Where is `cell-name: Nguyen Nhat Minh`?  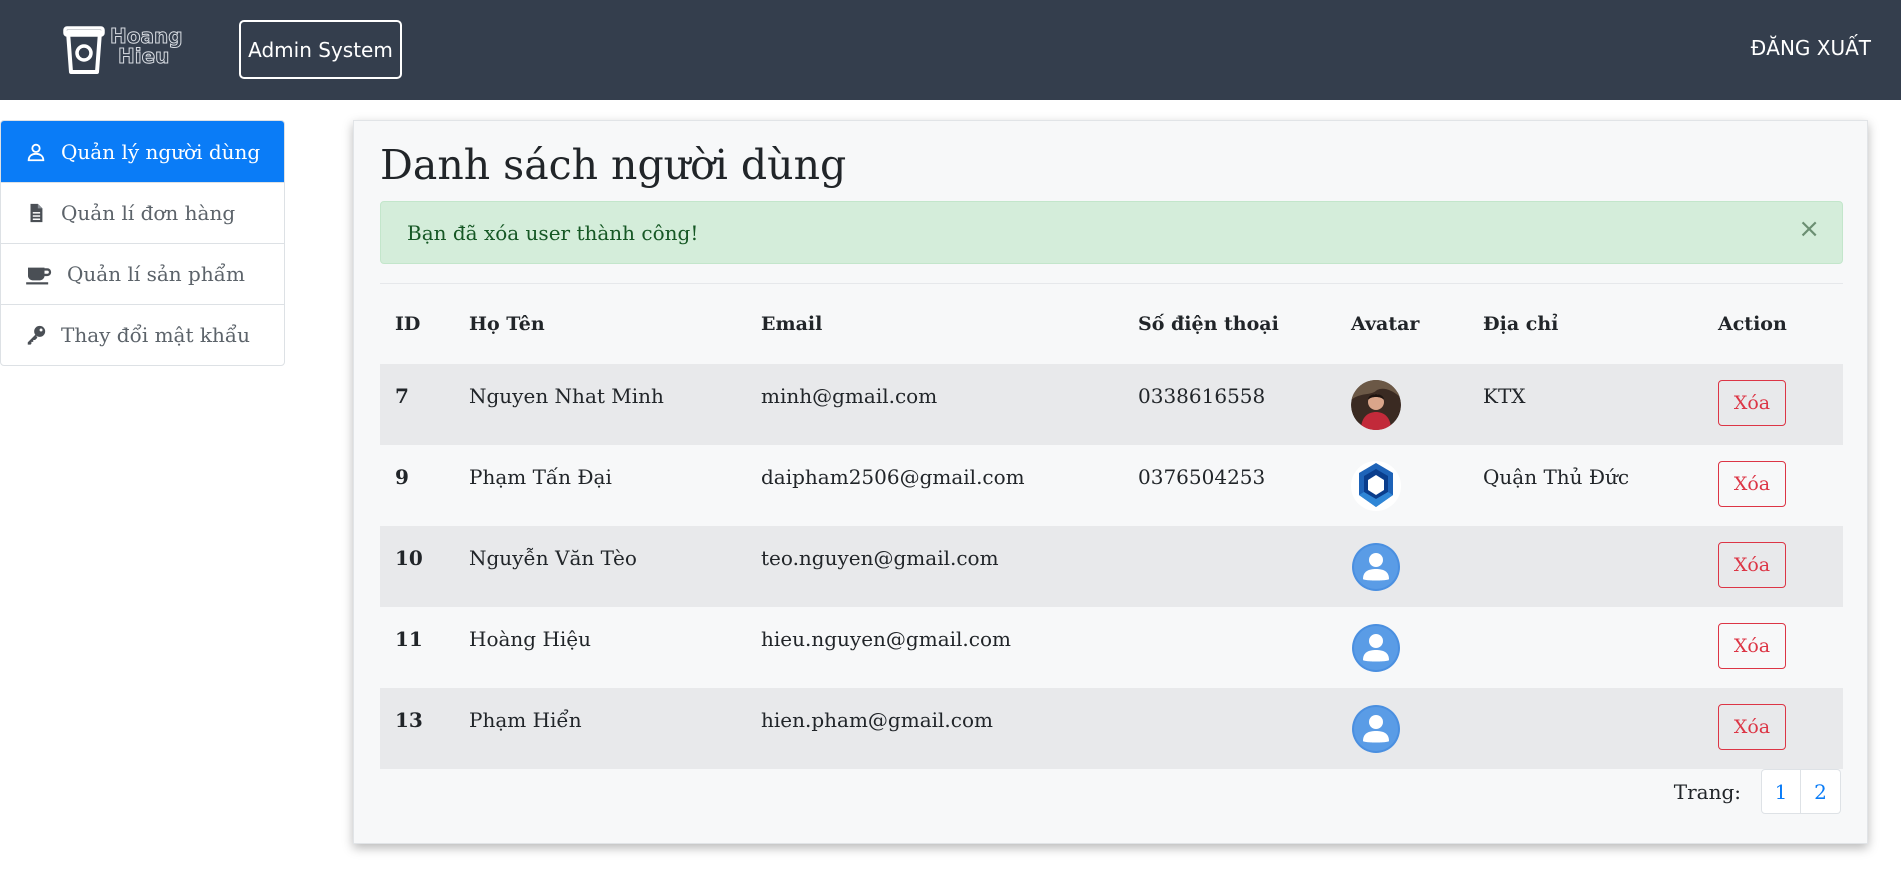 cell-name: Nguyen Nhat Minh is located at coordinates (566, 396).